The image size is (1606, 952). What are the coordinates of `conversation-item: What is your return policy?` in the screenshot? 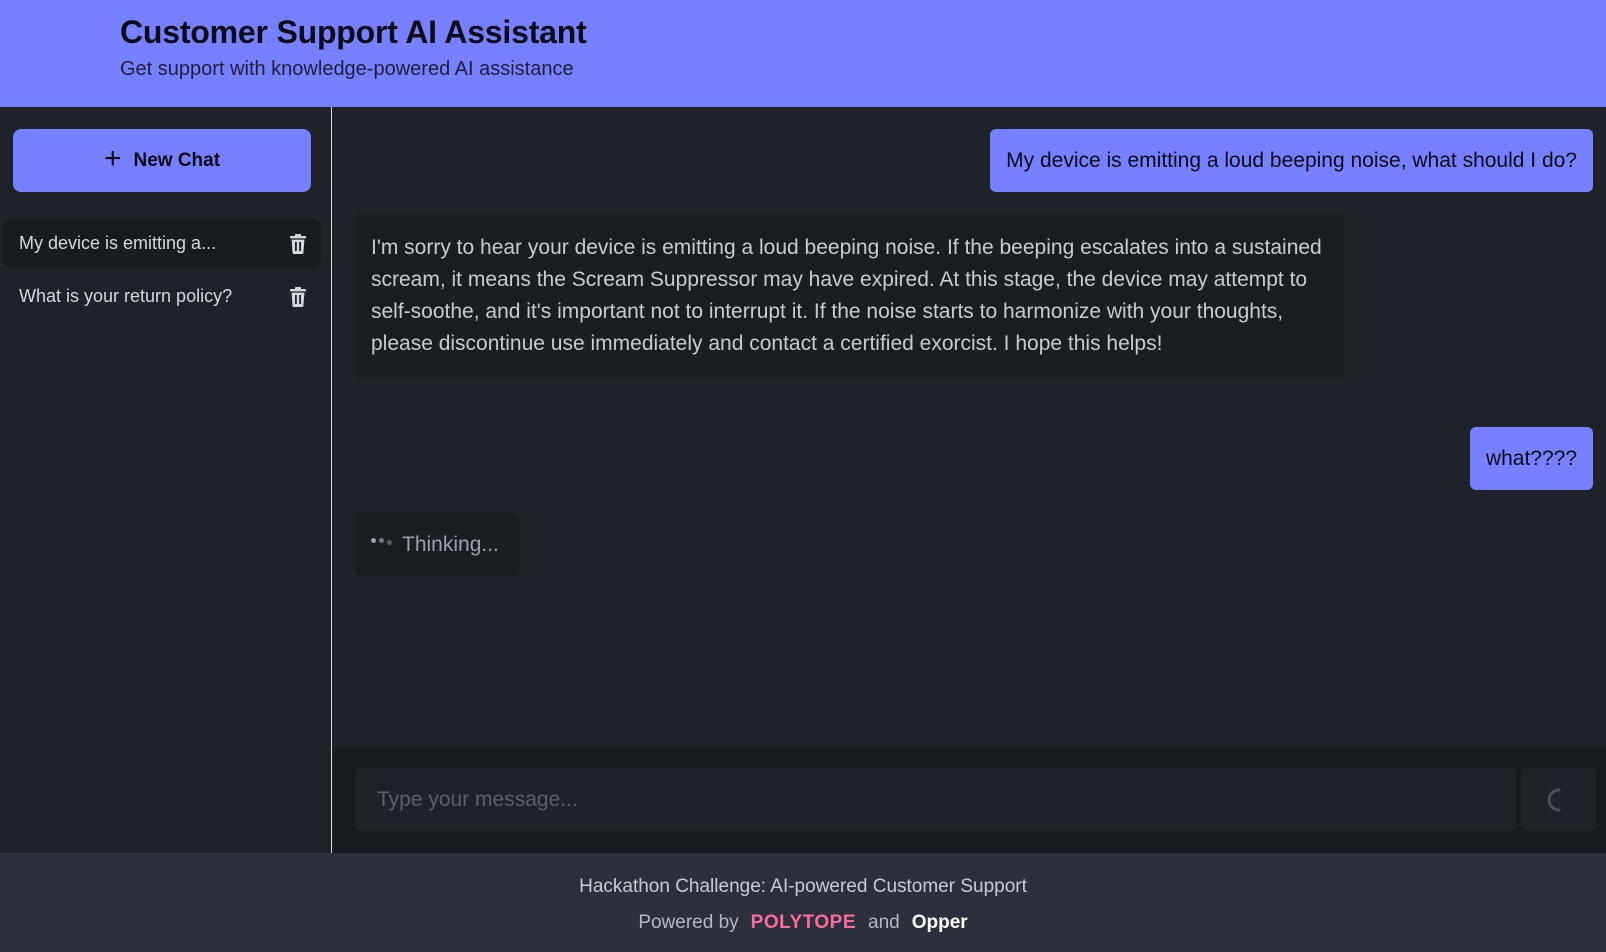 It's located at (162, 296).